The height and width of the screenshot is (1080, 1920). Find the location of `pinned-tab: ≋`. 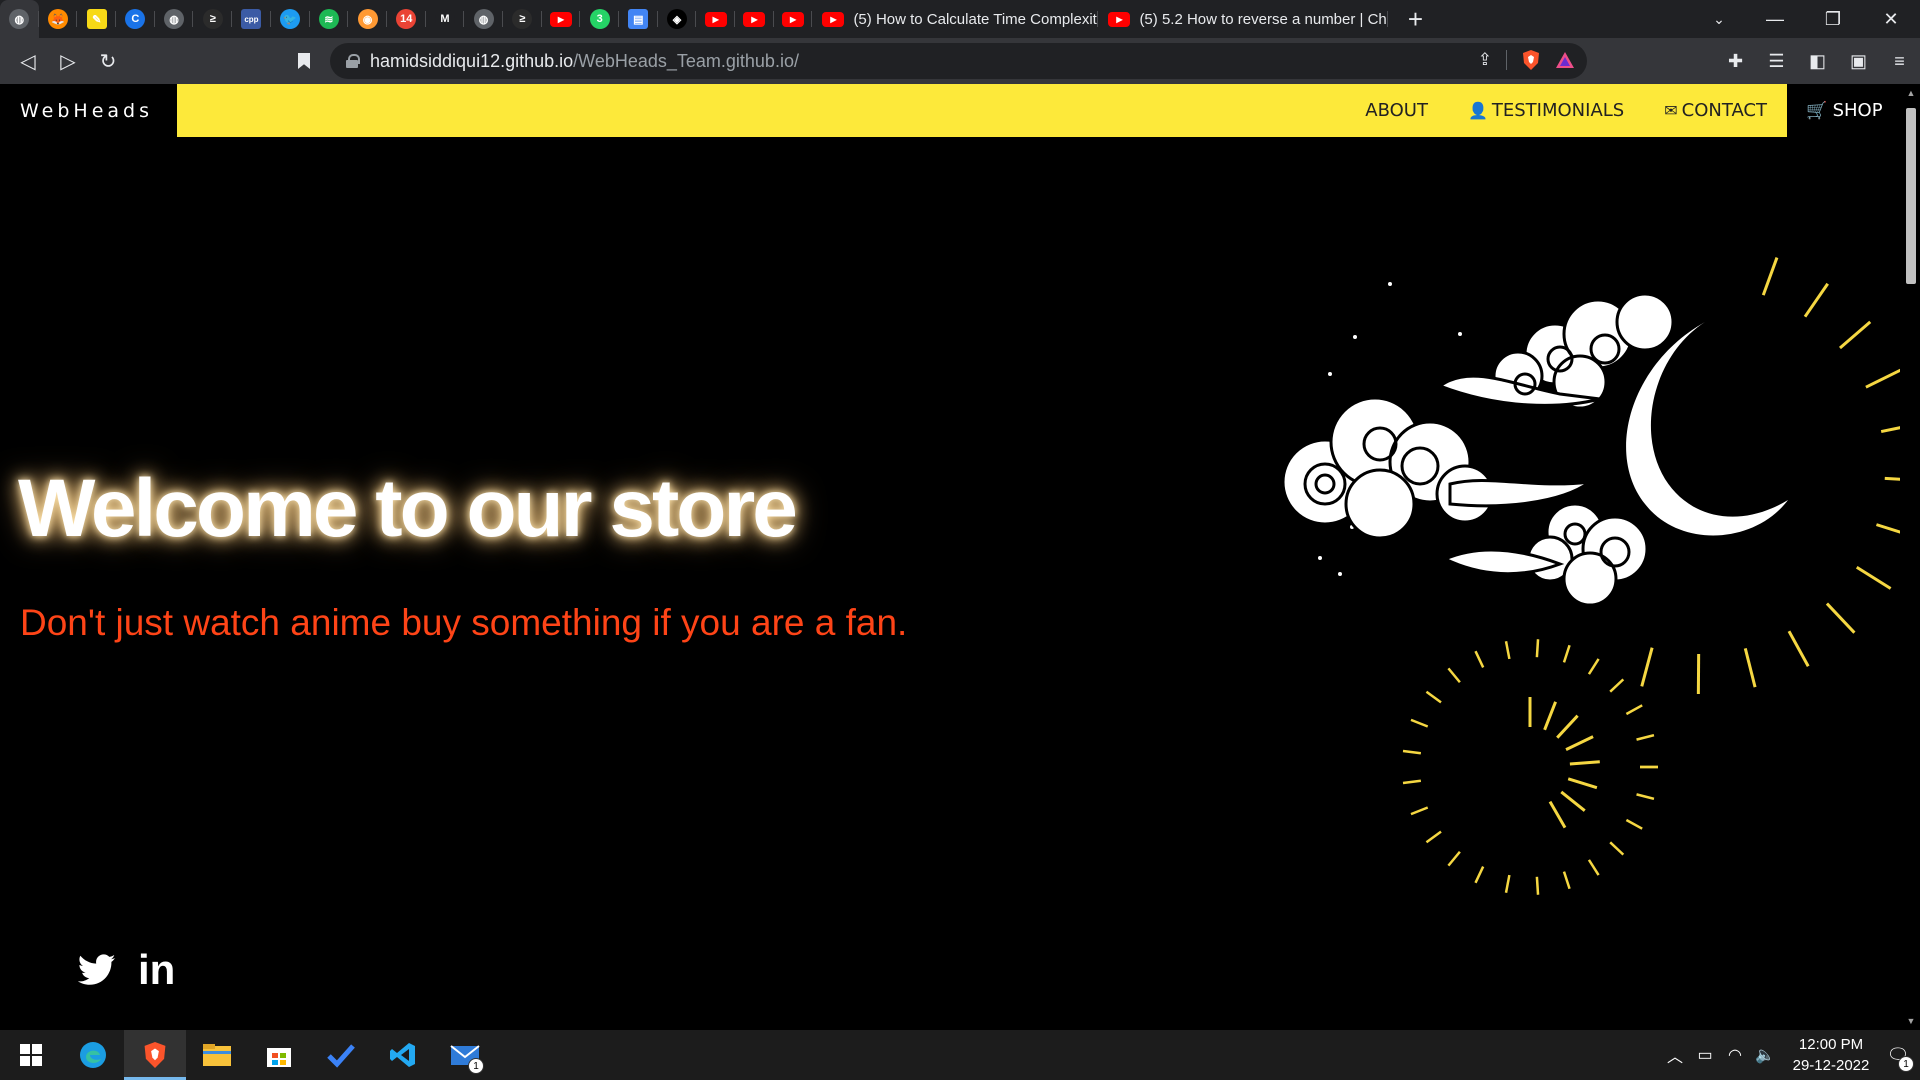

pinned-tab: ≋ is located at coordinates (329, 19).